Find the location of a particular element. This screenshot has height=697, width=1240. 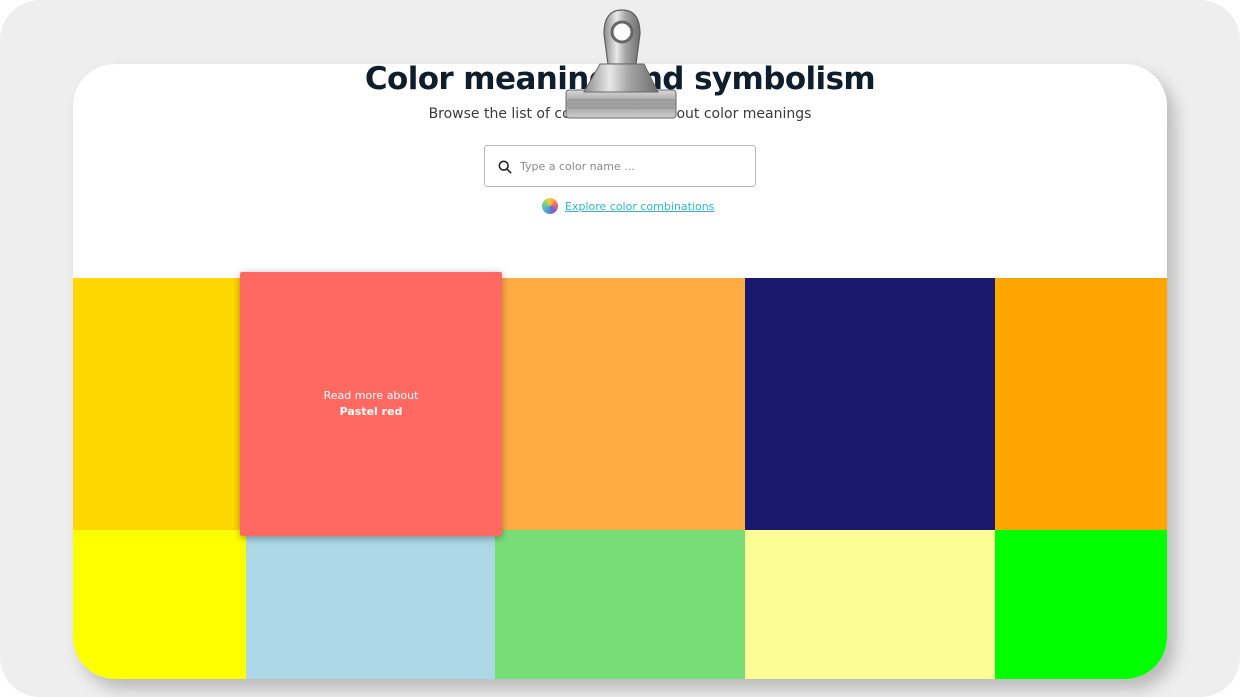

color-tile-orange-peel is located at coordinates (1081, 404).